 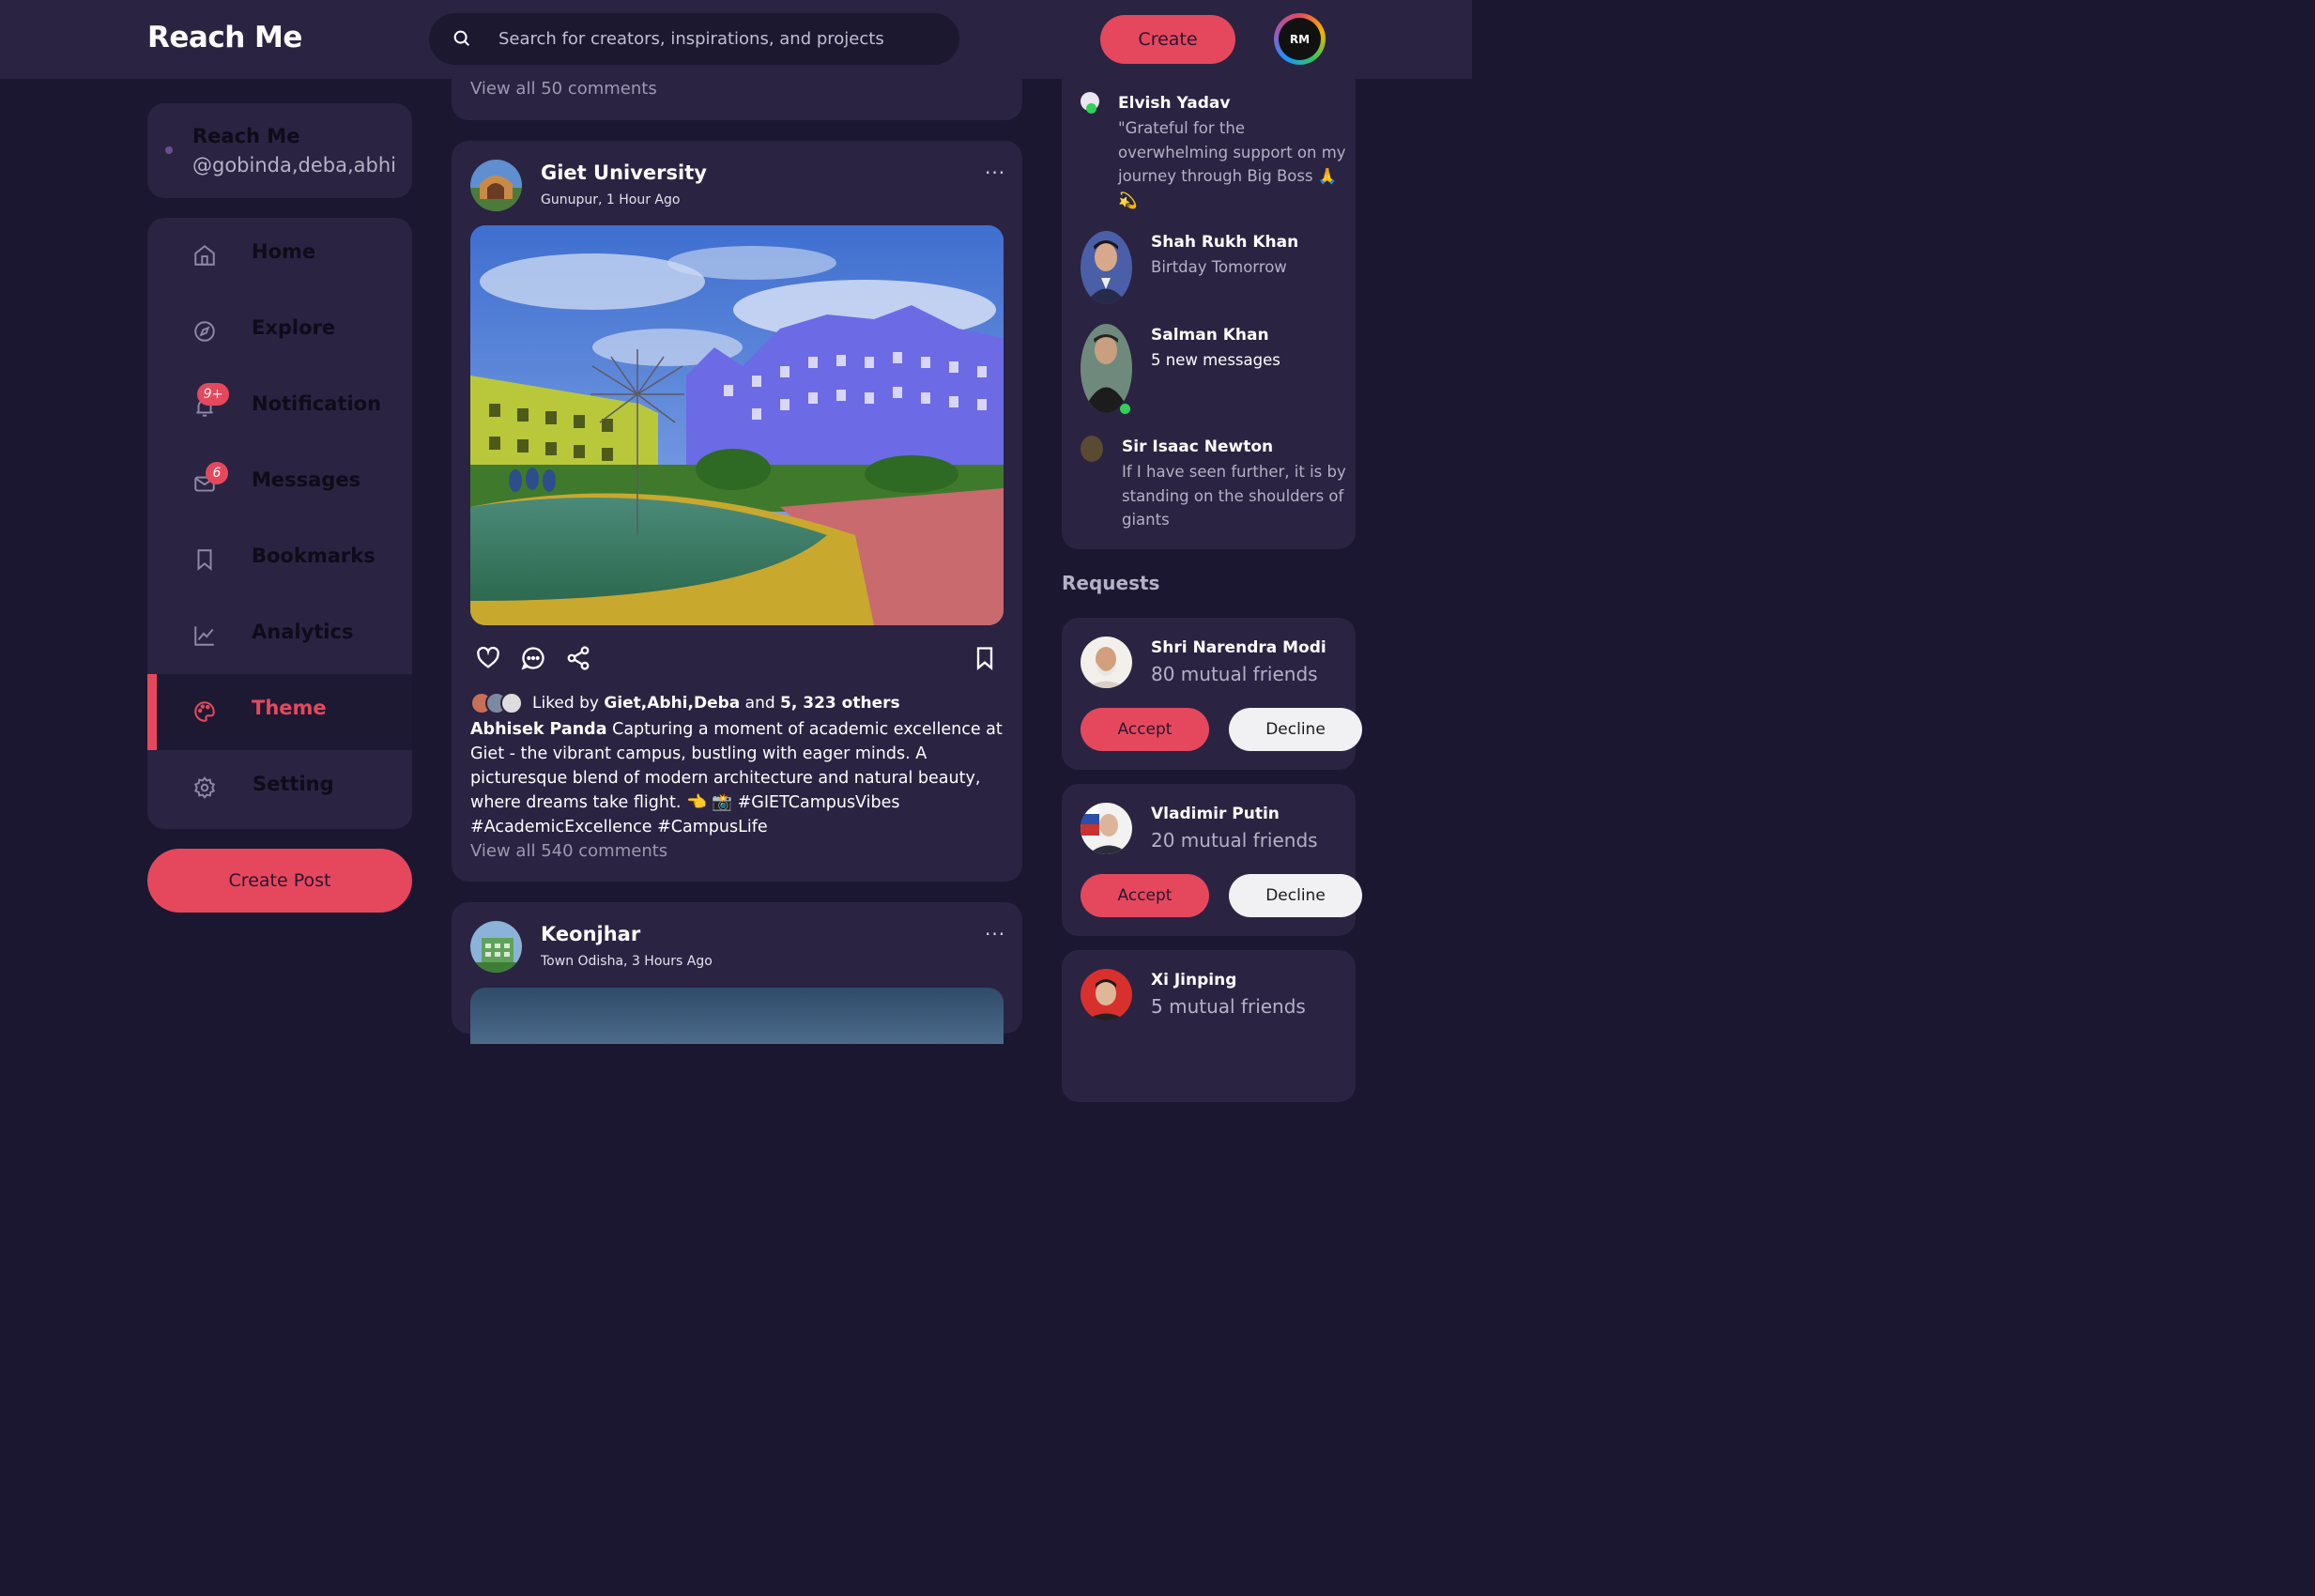 I want to click on previous-post-card: View all 50 comments, so click(x=737, y=93).